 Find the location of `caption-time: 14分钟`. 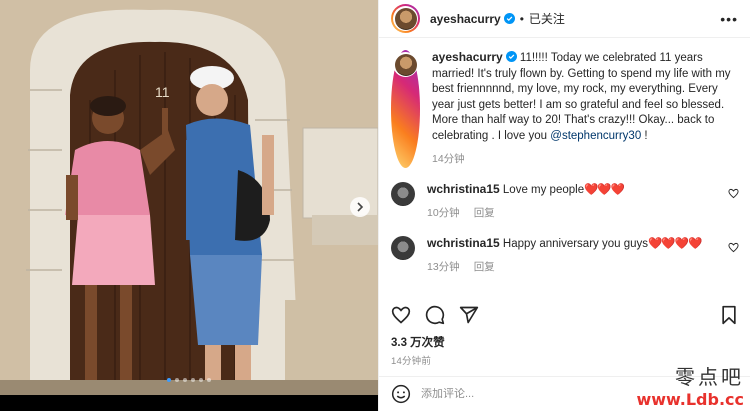

caption-time: 14分钟 is located at coordinates (448, 159).